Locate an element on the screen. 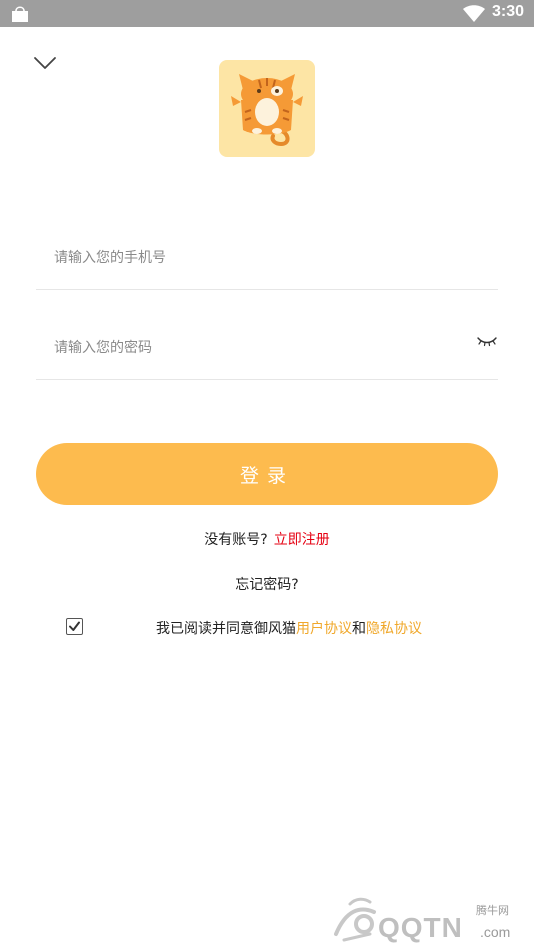 This screenshot has height=949, width=534. cat-logo-icon is located at coordinates (267, 110).